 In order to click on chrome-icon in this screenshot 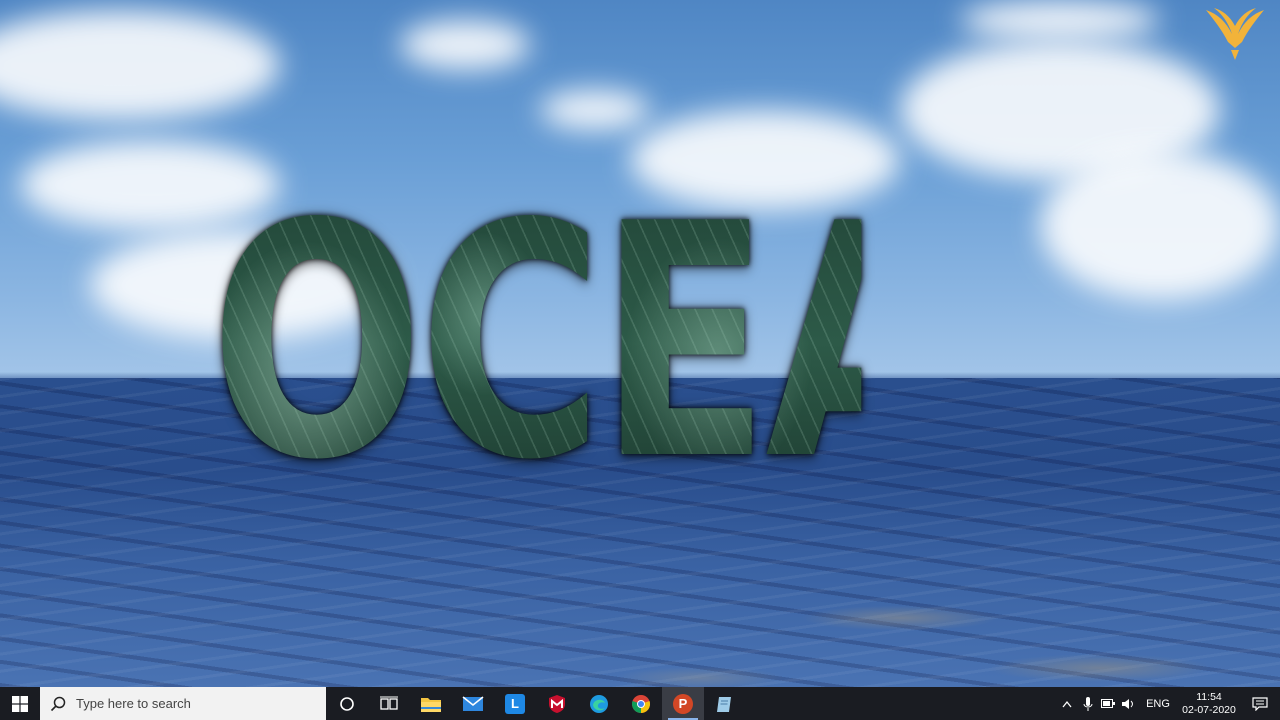, I will do `click(641, 703)`.